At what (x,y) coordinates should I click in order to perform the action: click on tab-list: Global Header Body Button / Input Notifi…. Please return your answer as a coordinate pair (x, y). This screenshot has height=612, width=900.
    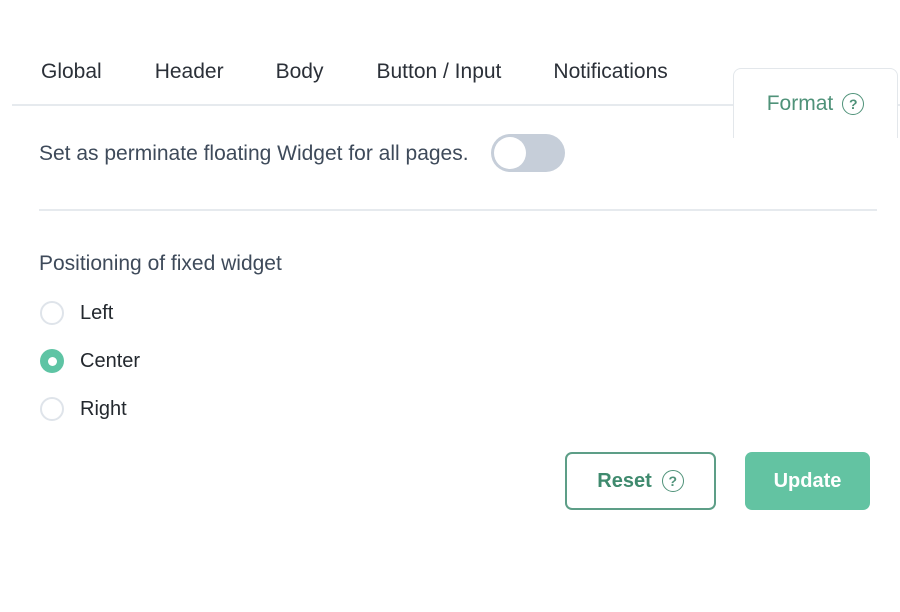
    Looking at the image, I should click on (334, 68).